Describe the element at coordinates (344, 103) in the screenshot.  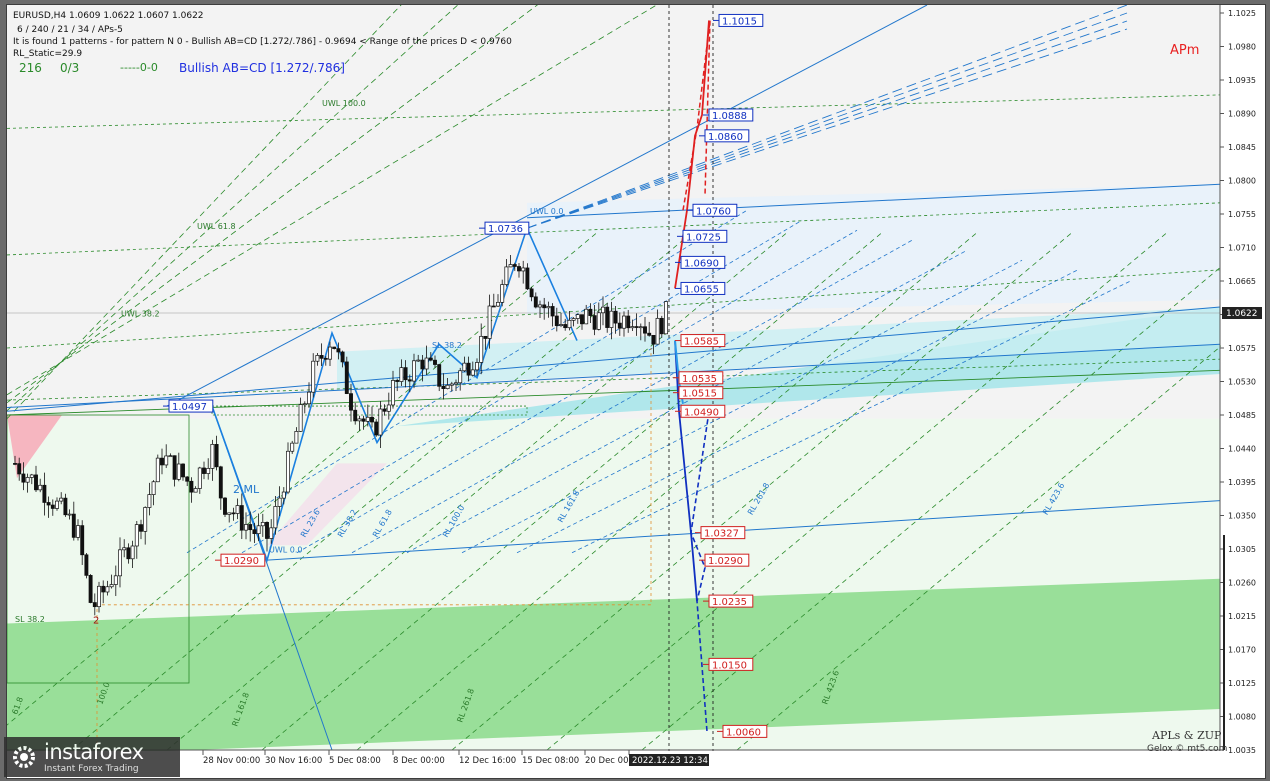
I see `green-fan-label: UWL 100.0` at that location.